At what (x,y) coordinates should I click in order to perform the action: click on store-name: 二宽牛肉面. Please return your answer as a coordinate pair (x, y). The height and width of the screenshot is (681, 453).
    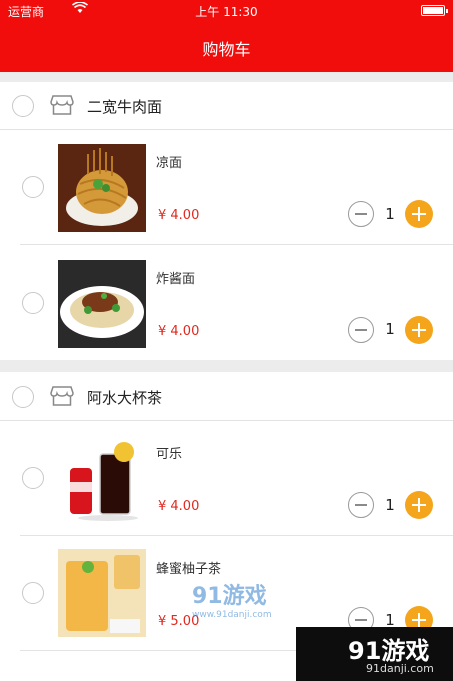
    Looking at the image, I should click on (125, 107).